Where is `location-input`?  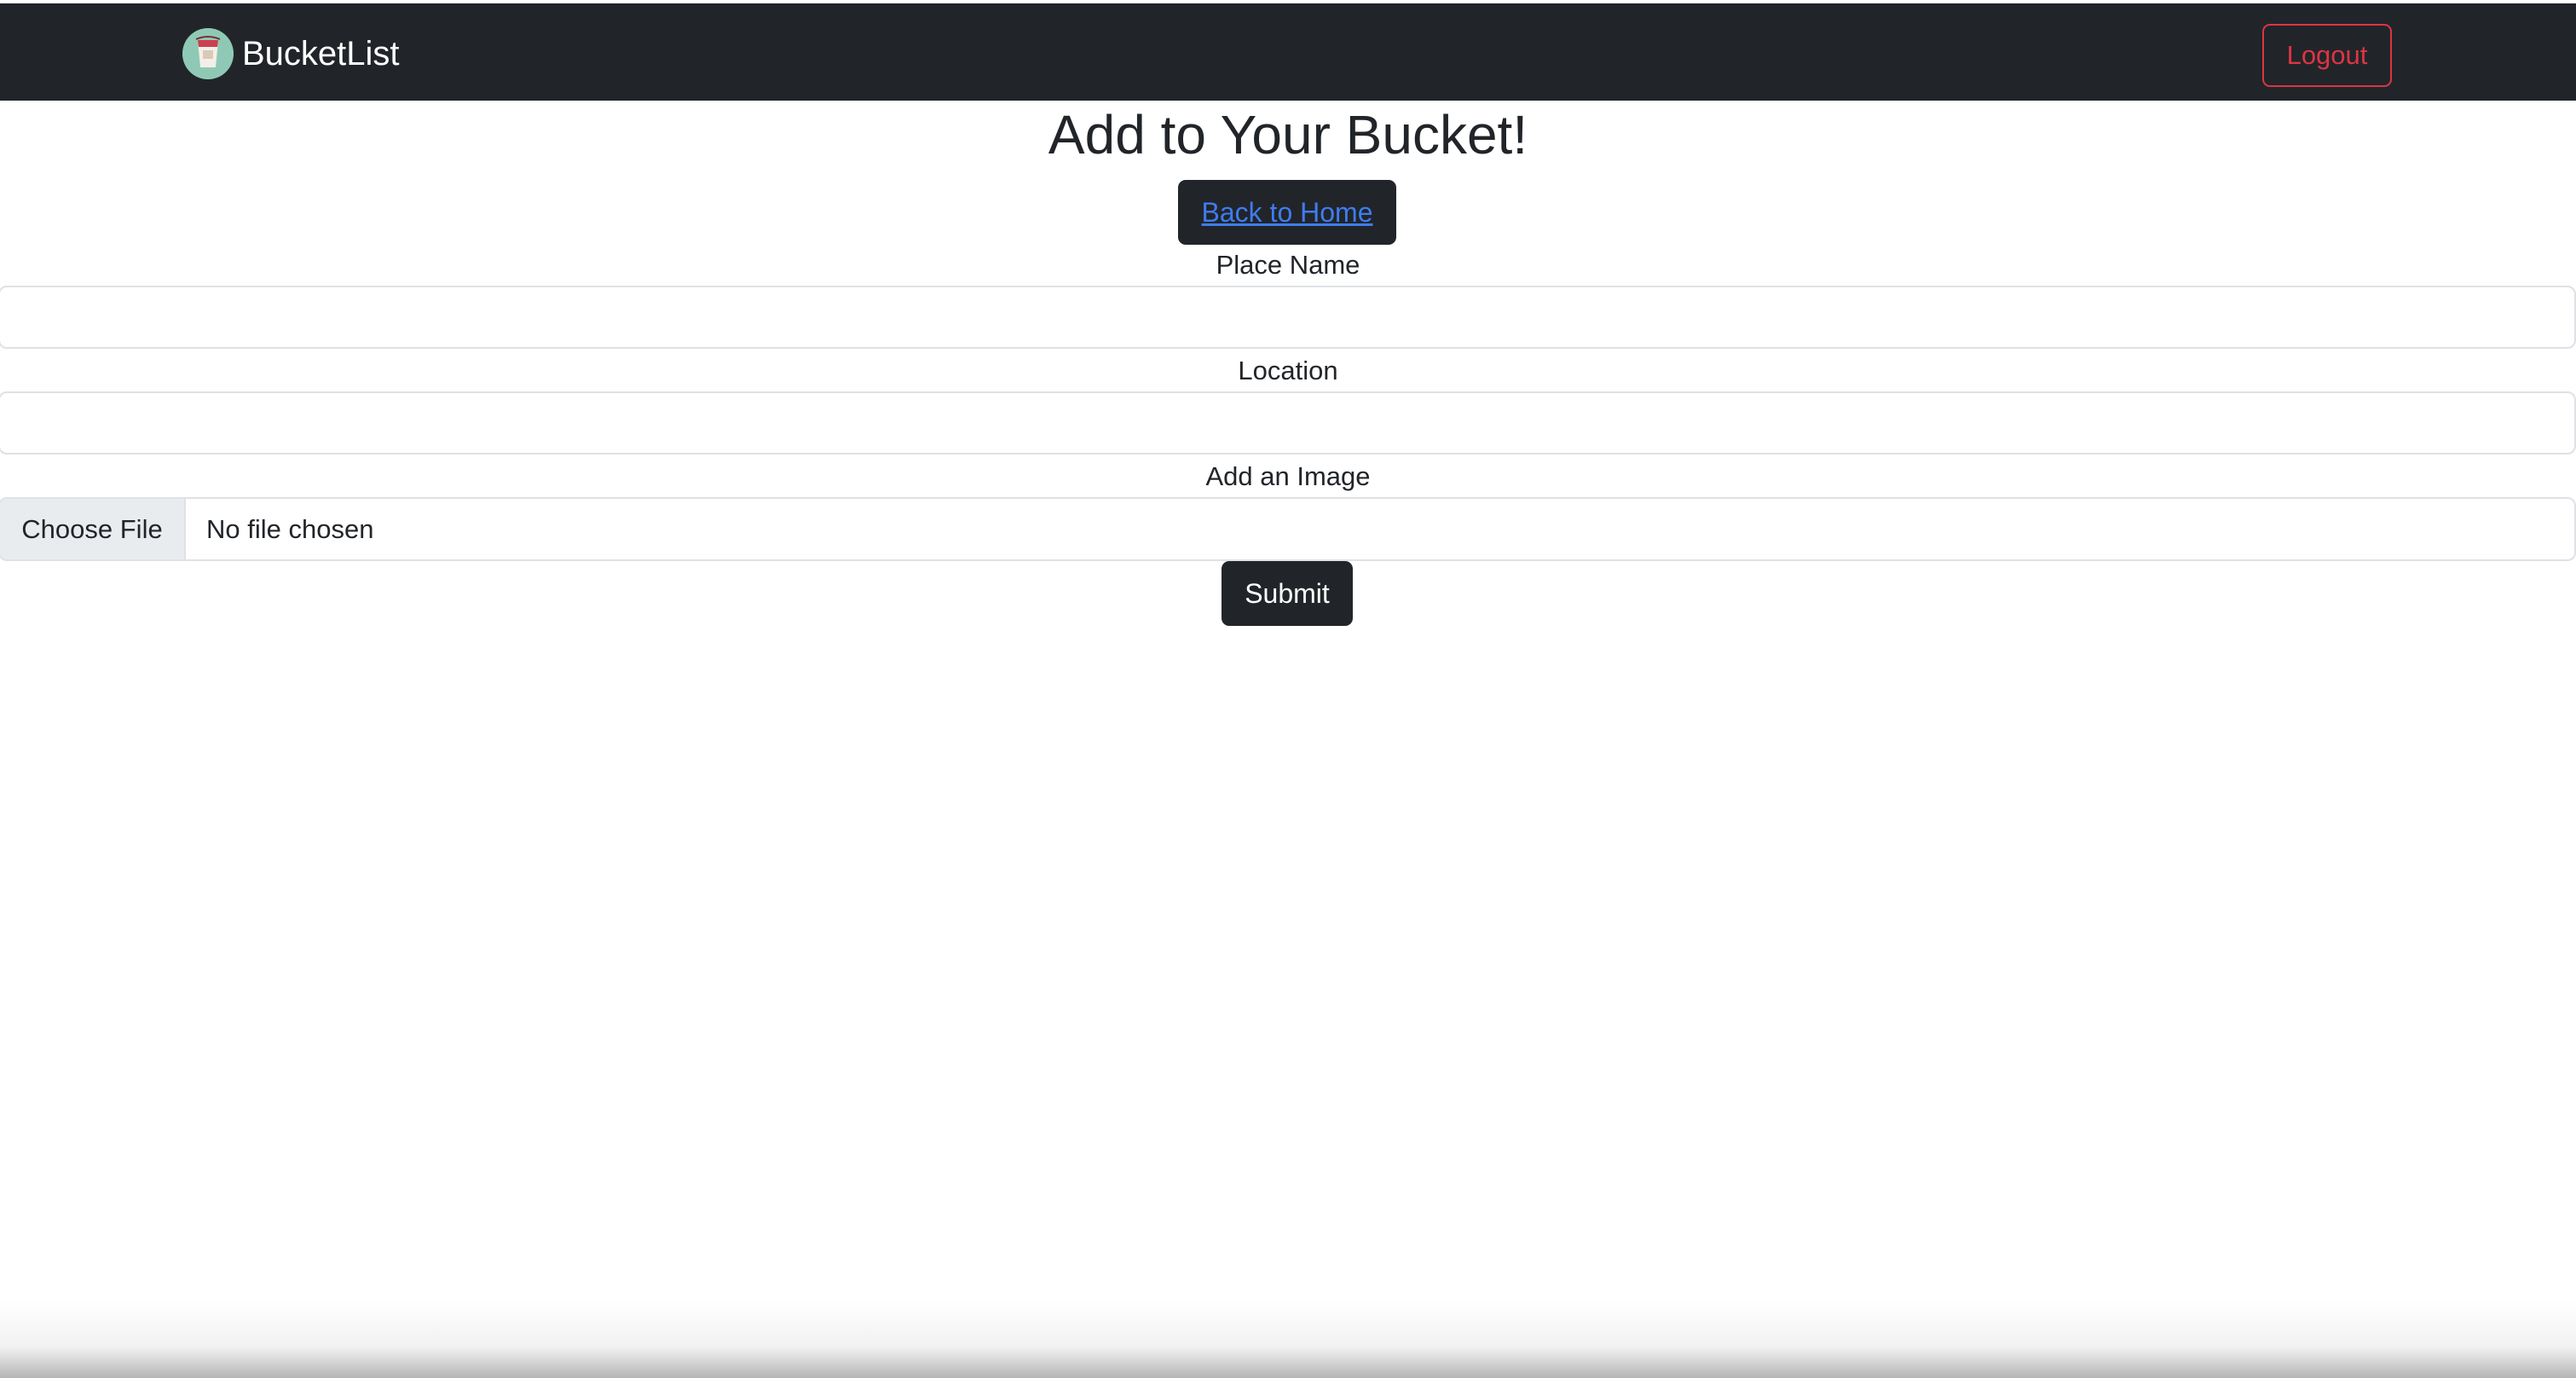
location-input is located at coordinates (1288, 423).